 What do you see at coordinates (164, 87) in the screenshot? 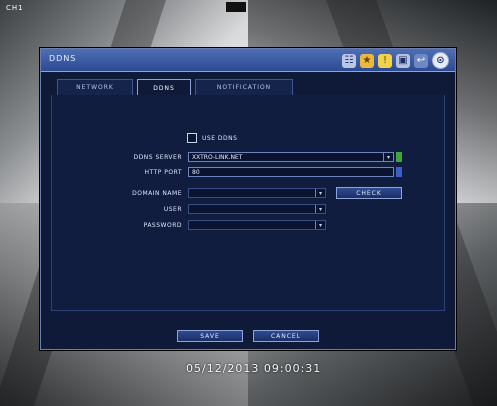
I see `tab-ddns: DDNS` at bounding box center [164, 87].